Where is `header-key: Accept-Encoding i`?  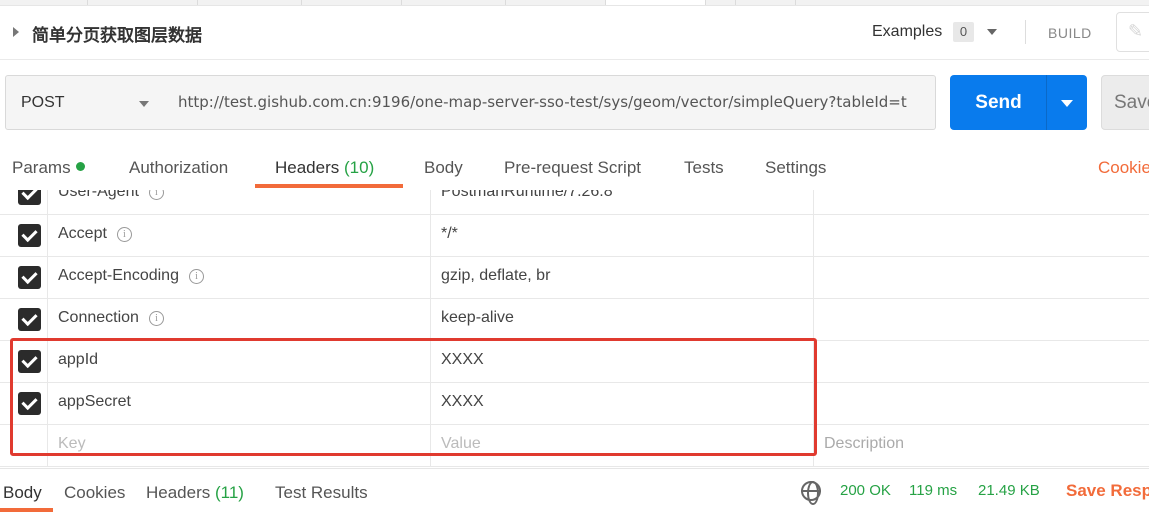
header-key: Accept-Encoding i is located at coordinates (131, 276).